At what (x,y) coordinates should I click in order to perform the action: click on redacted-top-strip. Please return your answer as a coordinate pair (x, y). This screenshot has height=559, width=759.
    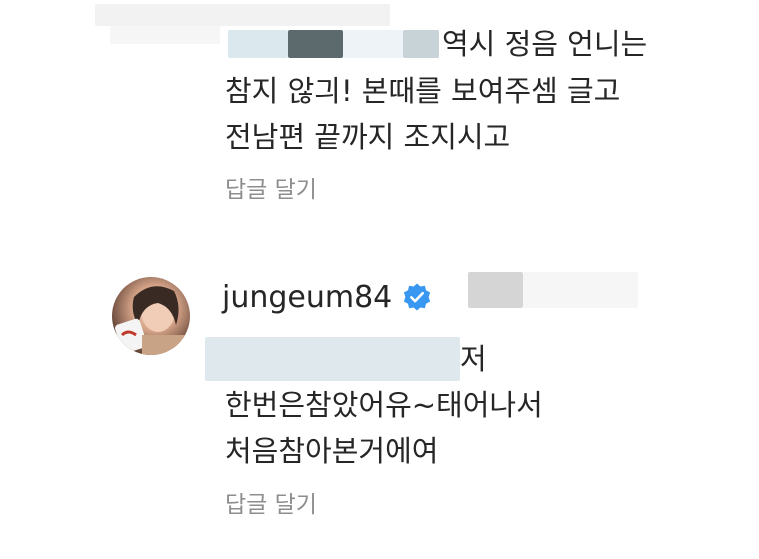
    Looking at the image, I should click on (242, 15).